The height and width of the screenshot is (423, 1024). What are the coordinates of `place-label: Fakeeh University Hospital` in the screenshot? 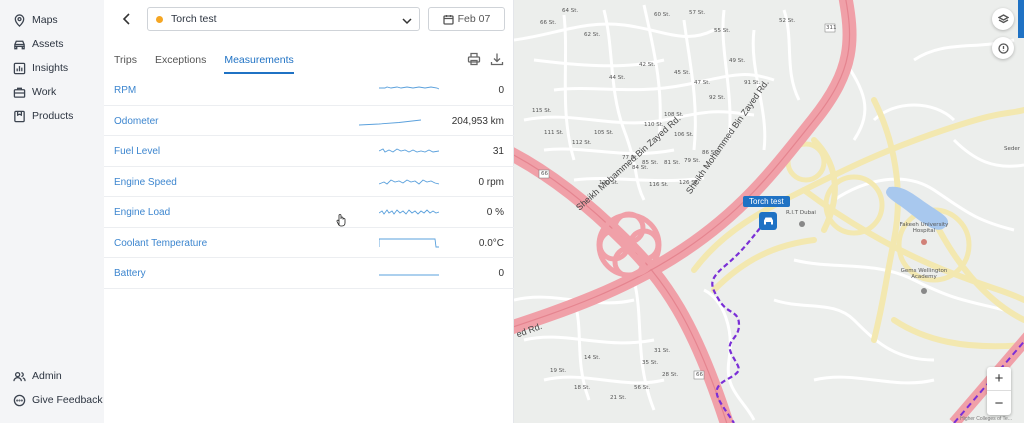 It's located at (924, 228).